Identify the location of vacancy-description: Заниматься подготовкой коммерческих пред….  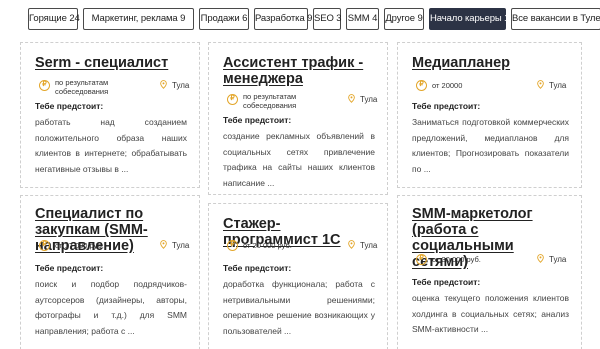
(490, 145).